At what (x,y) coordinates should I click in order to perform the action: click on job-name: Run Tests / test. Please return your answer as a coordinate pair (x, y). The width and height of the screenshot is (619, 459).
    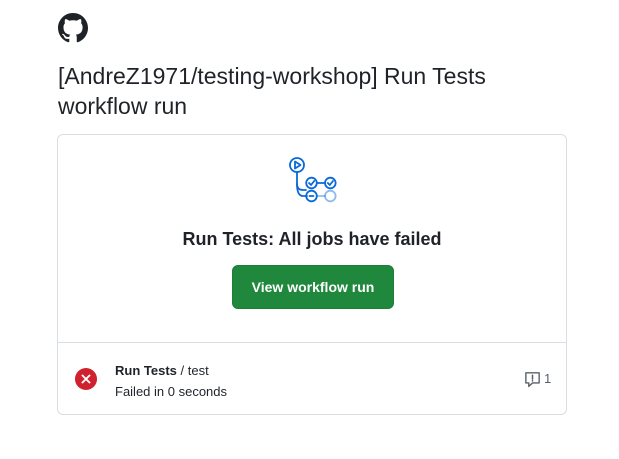
    Looking at the image, I should click on (162, 371).